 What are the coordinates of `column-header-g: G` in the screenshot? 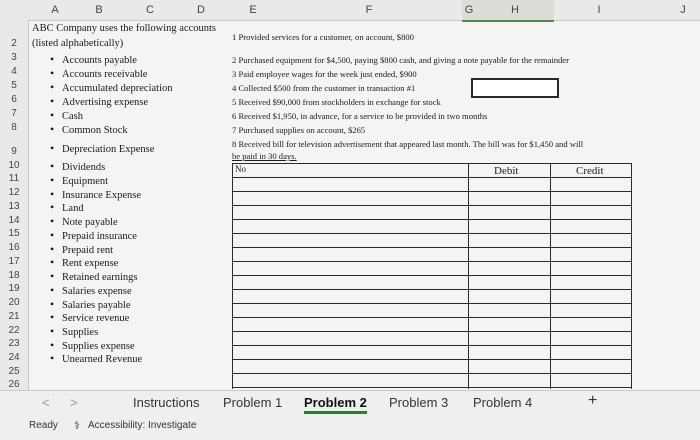 It's located at (469, 10).